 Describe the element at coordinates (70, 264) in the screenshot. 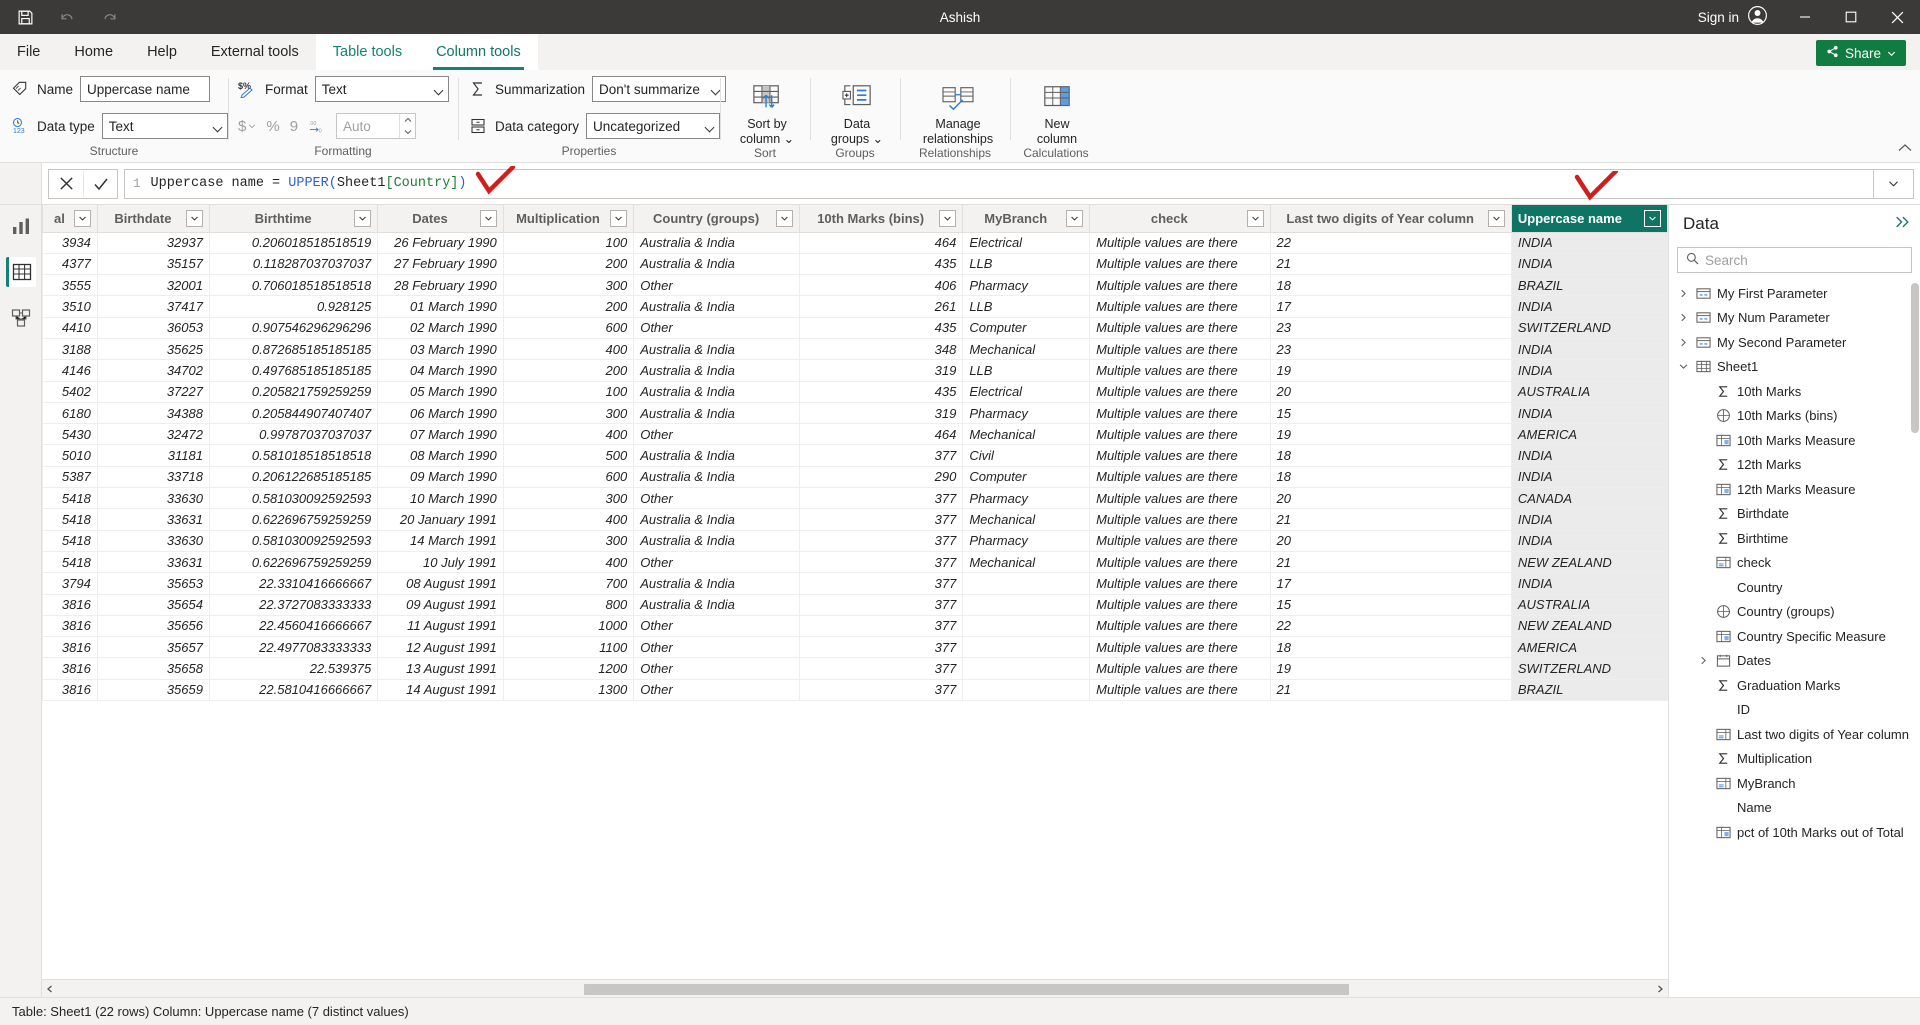

I see `table-cell: 4377` at that location.